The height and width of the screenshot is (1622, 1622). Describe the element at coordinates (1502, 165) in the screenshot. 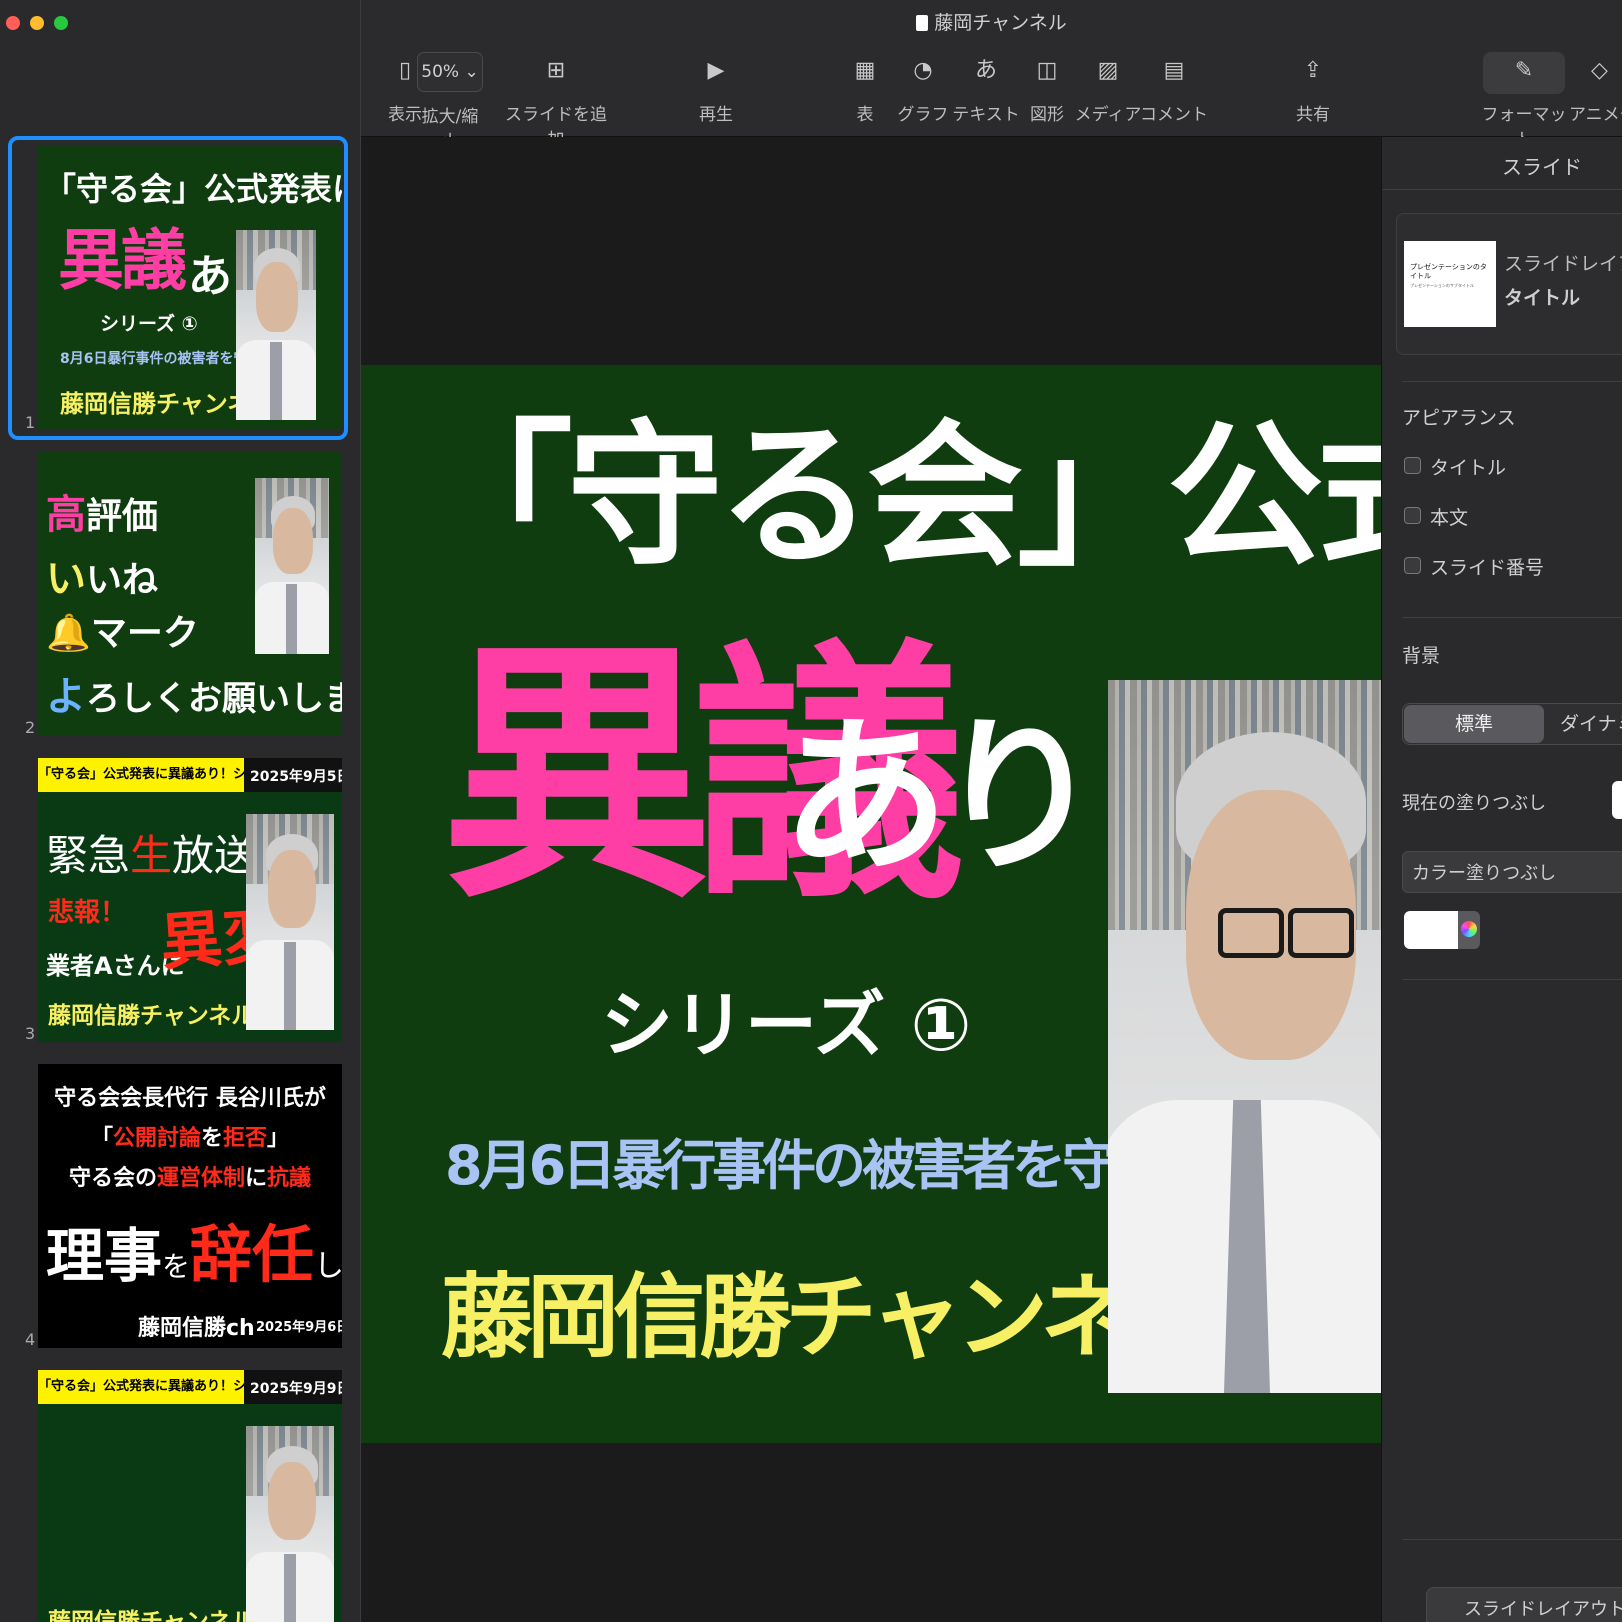

I see `inspector-tab-slide: スライド` at that location.